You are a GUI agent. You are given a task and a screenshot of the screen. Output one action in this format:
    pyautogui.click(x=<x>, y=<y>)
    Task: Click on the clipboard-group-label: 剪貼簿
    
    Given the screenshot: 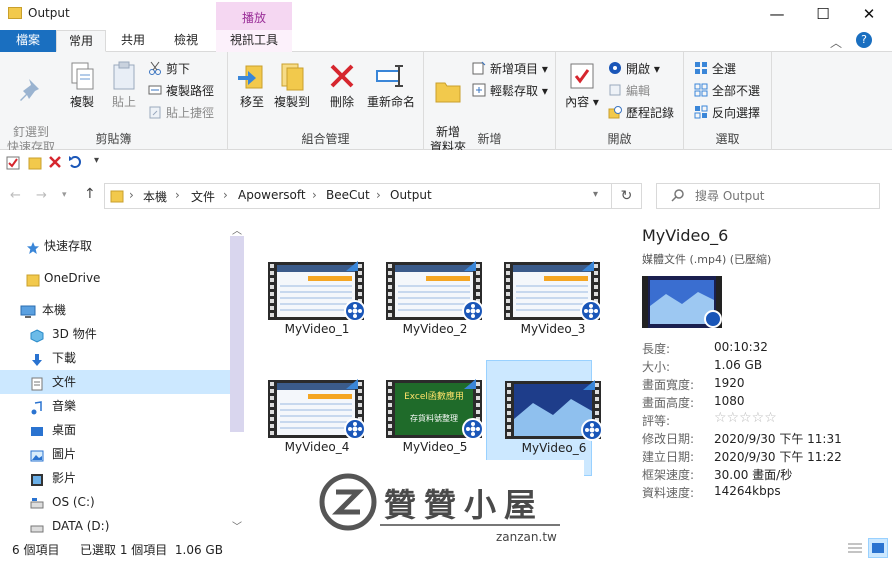 What is the action you would take?
    pyautogui.click(x=113, y=139)
    